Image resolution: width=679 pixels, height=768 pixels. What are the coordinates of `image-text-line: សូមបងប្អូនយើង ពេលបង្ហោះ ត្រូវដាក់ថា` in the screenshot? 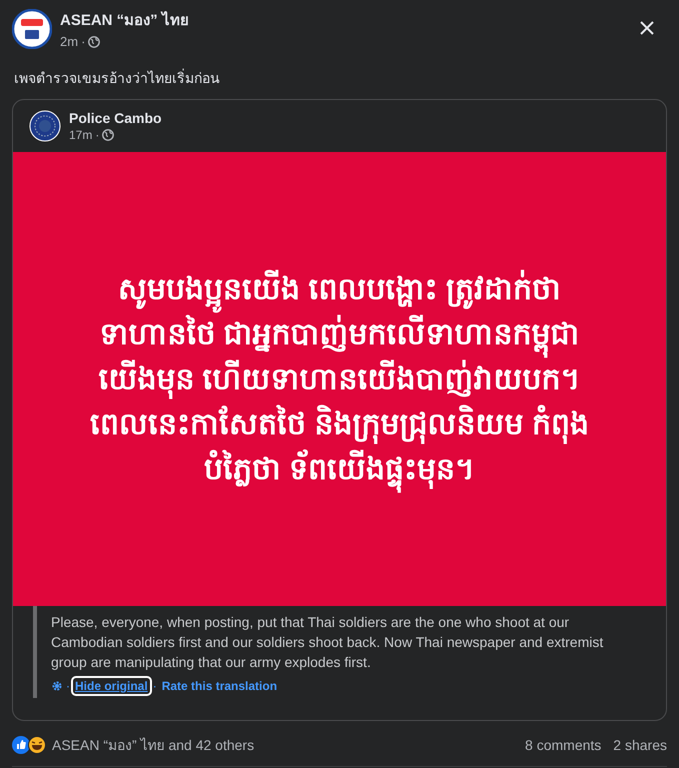 It's located at (339, 289).